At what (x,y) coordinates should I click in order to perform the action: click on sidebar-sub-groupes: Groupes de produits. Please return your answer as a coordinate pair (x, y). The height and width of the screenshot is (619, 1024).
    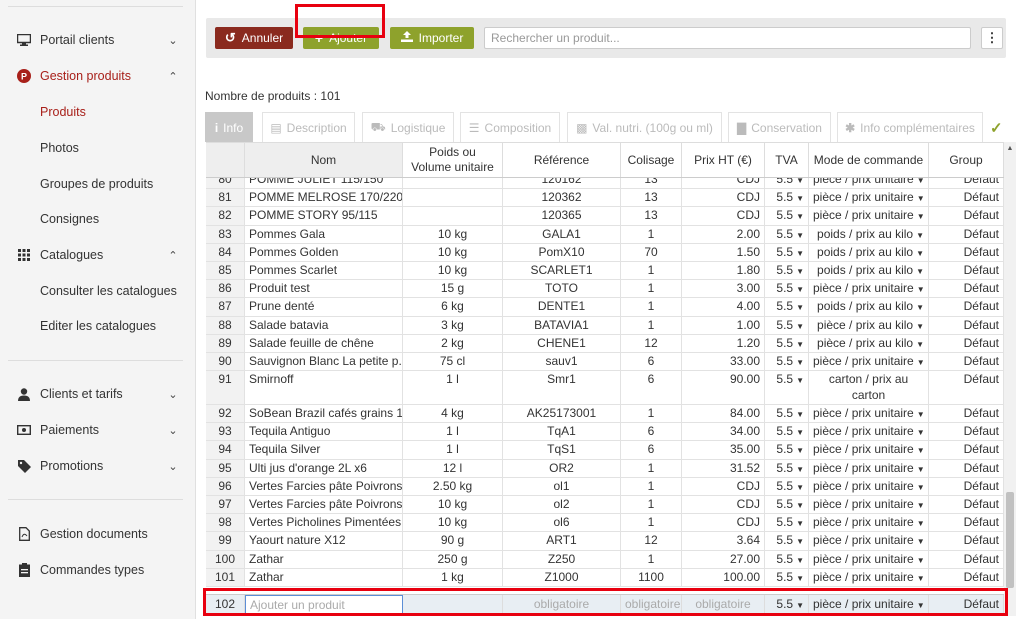
    Looking at the image, I should click on (96, 184).